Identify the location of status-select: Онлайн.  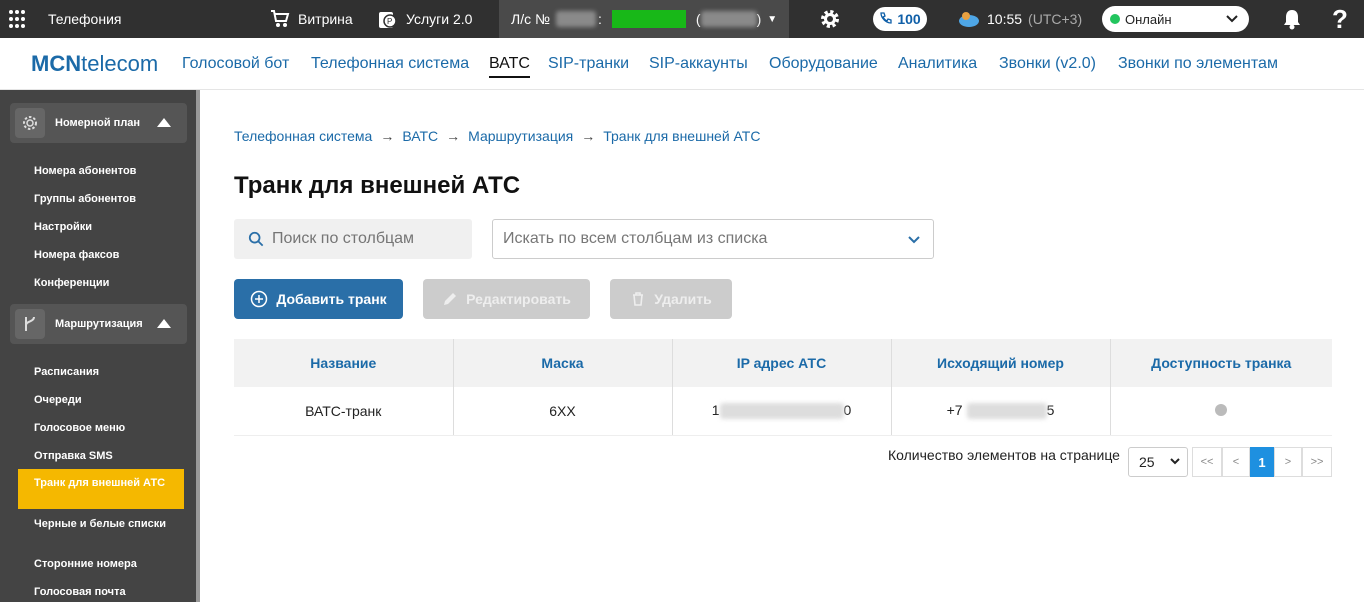
(1175, 19).